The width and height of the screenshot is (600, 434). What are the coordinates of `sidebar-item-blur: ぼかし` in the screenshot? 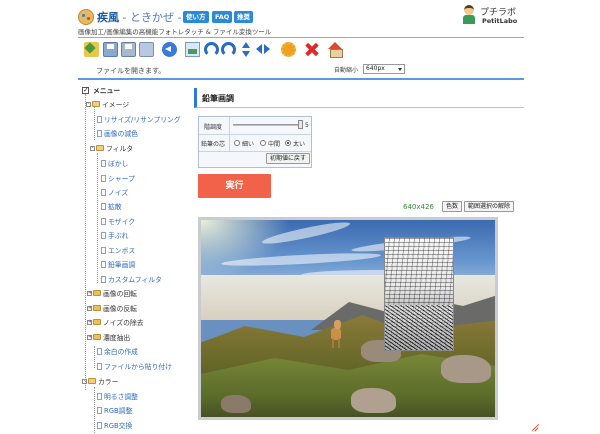 It's located at (114, 164).